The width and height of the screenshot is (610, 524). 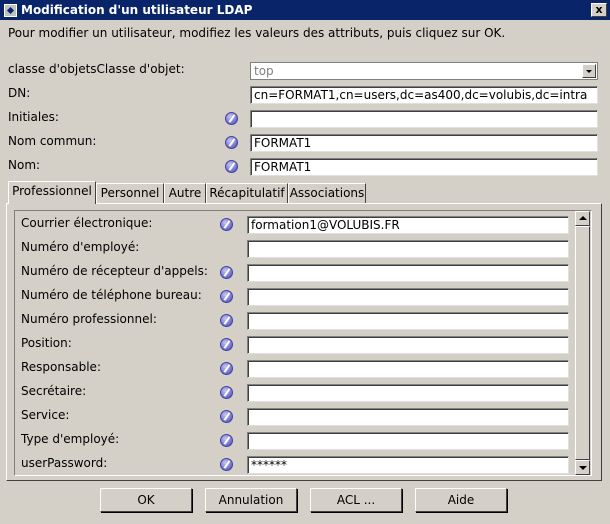 I want to click on pager-number-field, so click(x=408, y=273).